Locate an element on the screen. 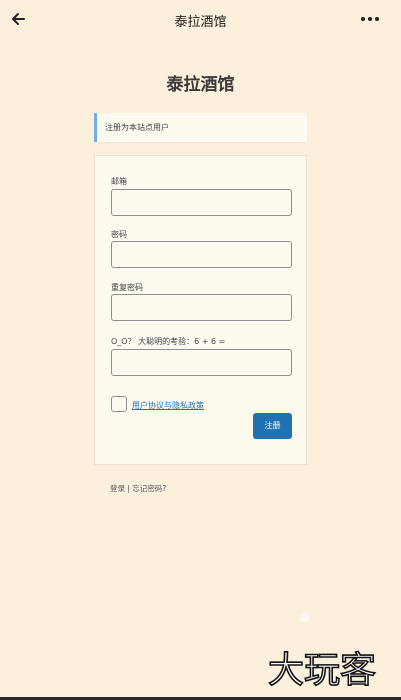  repeat-password-input is located at coordinates (201, 307).